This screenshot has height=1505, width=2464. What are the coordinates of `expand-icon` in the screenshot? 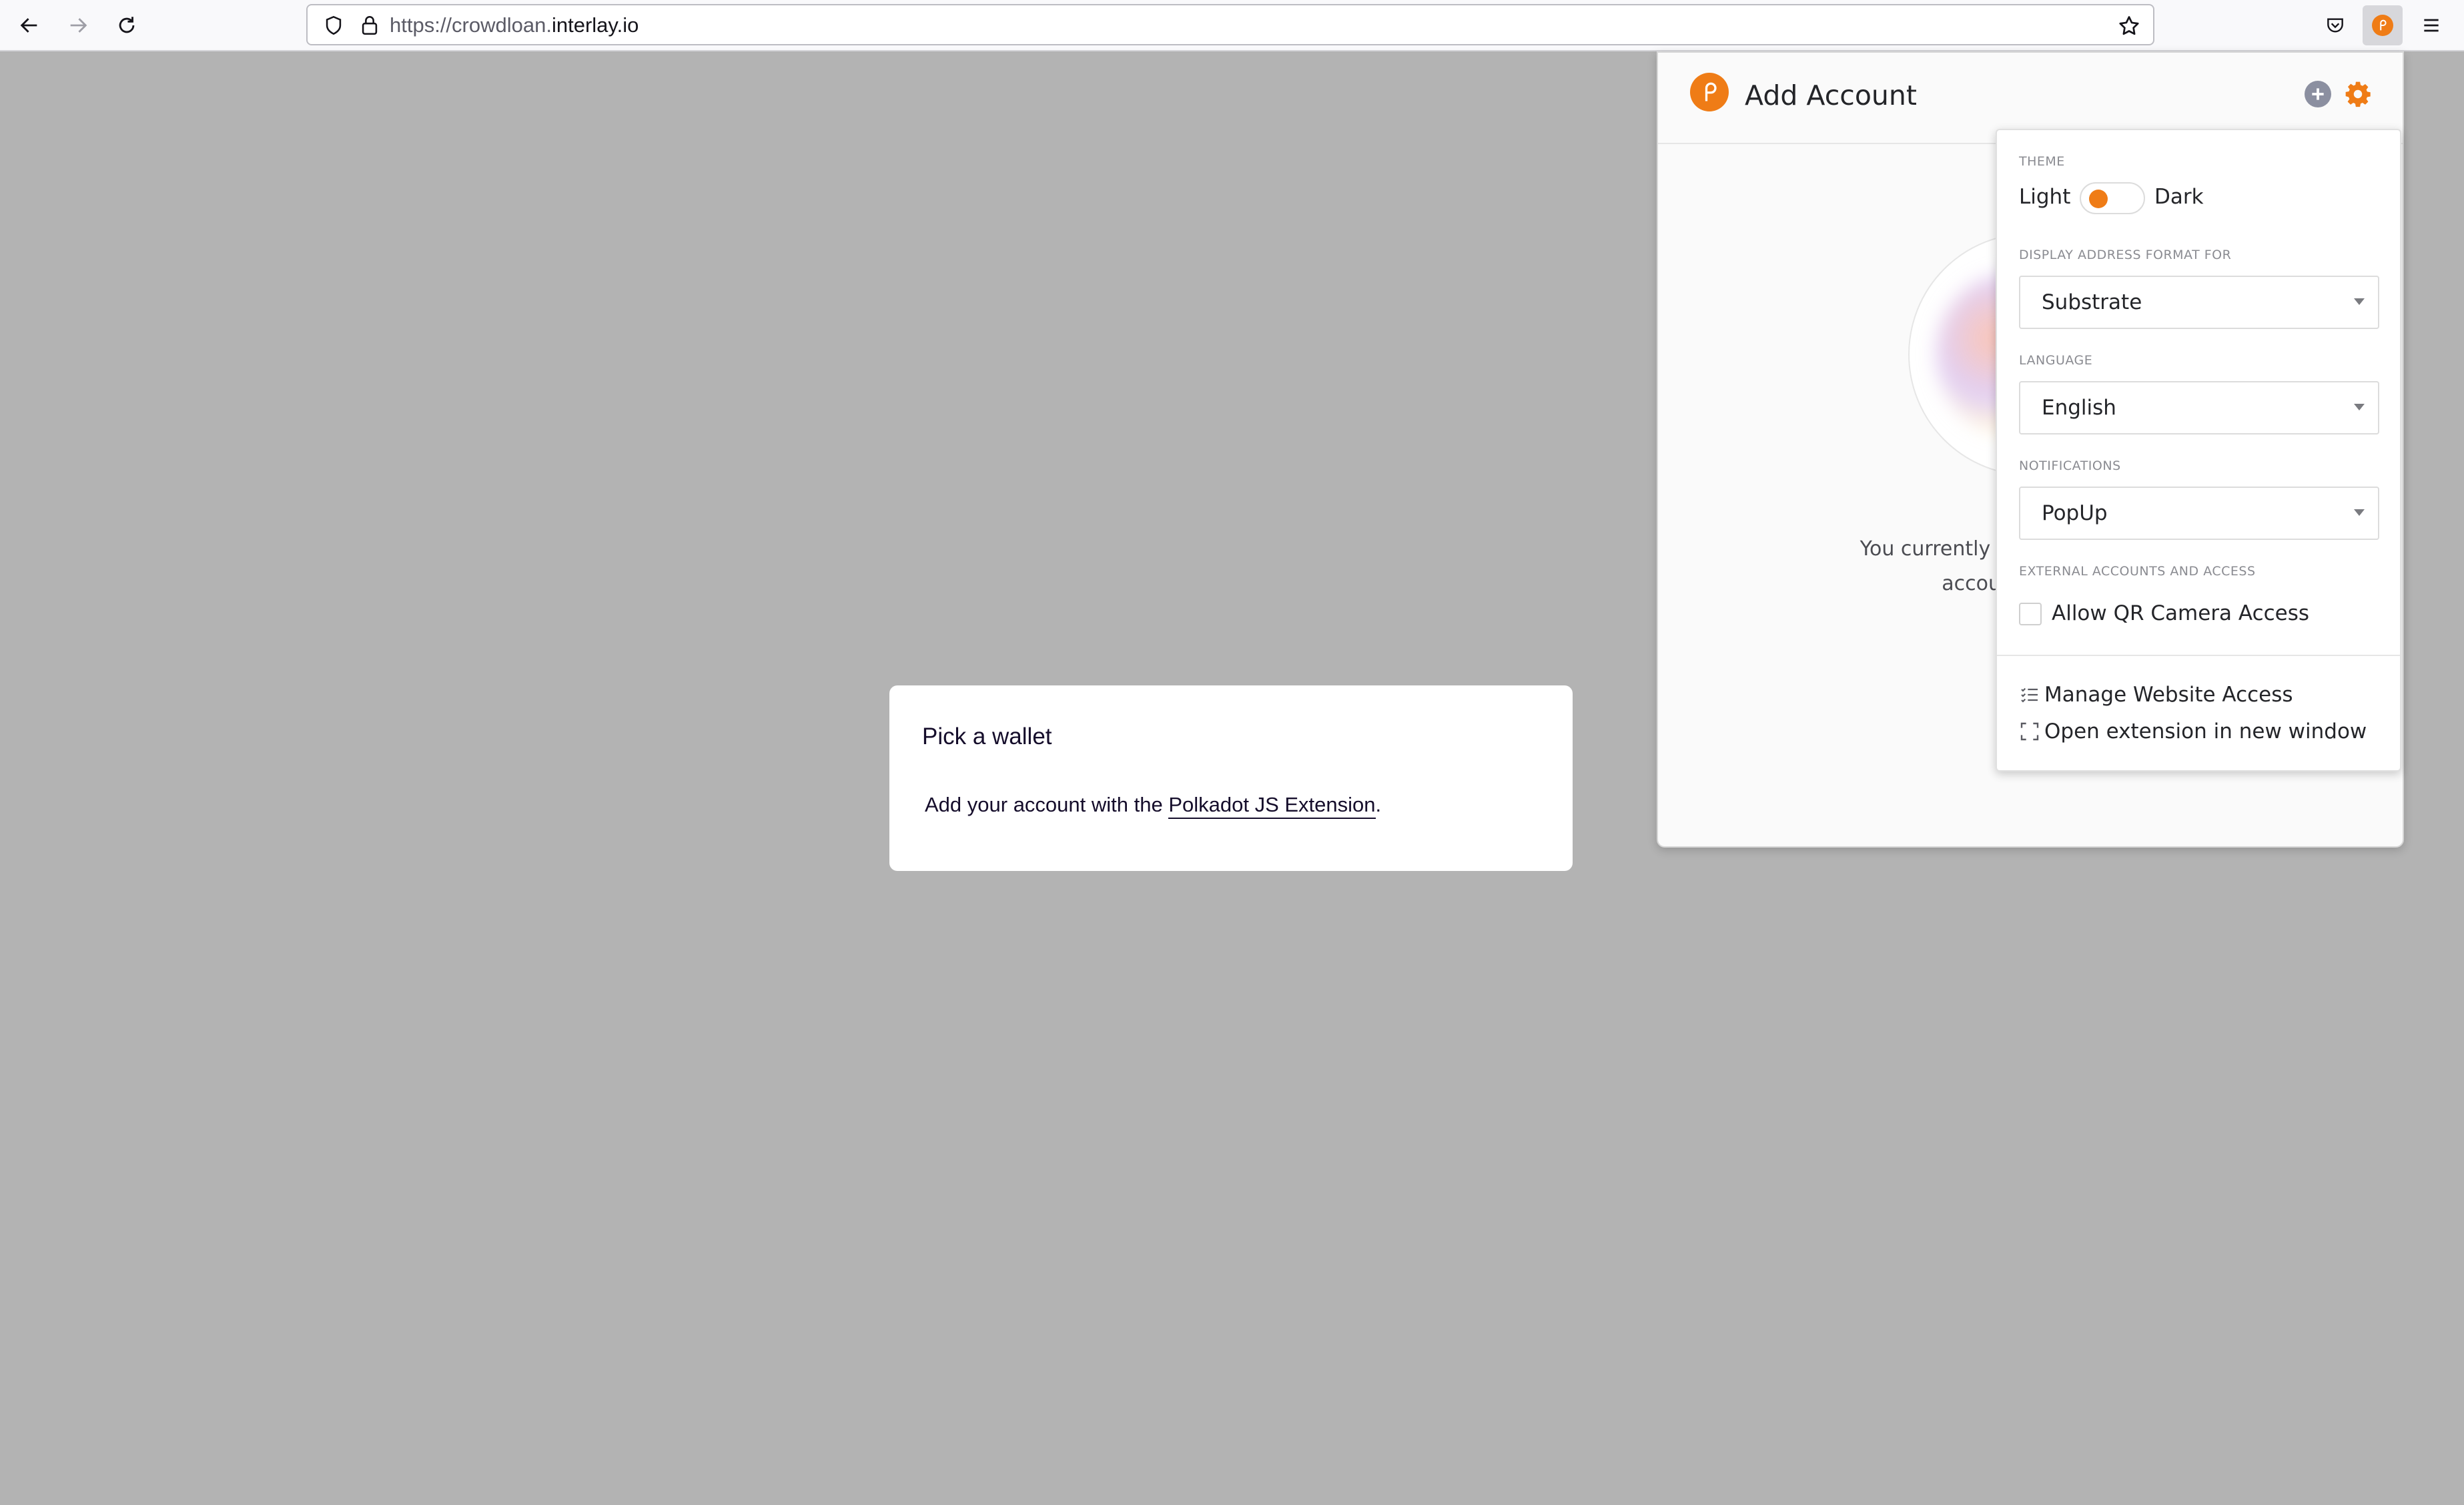 It's located at (2029, 731).